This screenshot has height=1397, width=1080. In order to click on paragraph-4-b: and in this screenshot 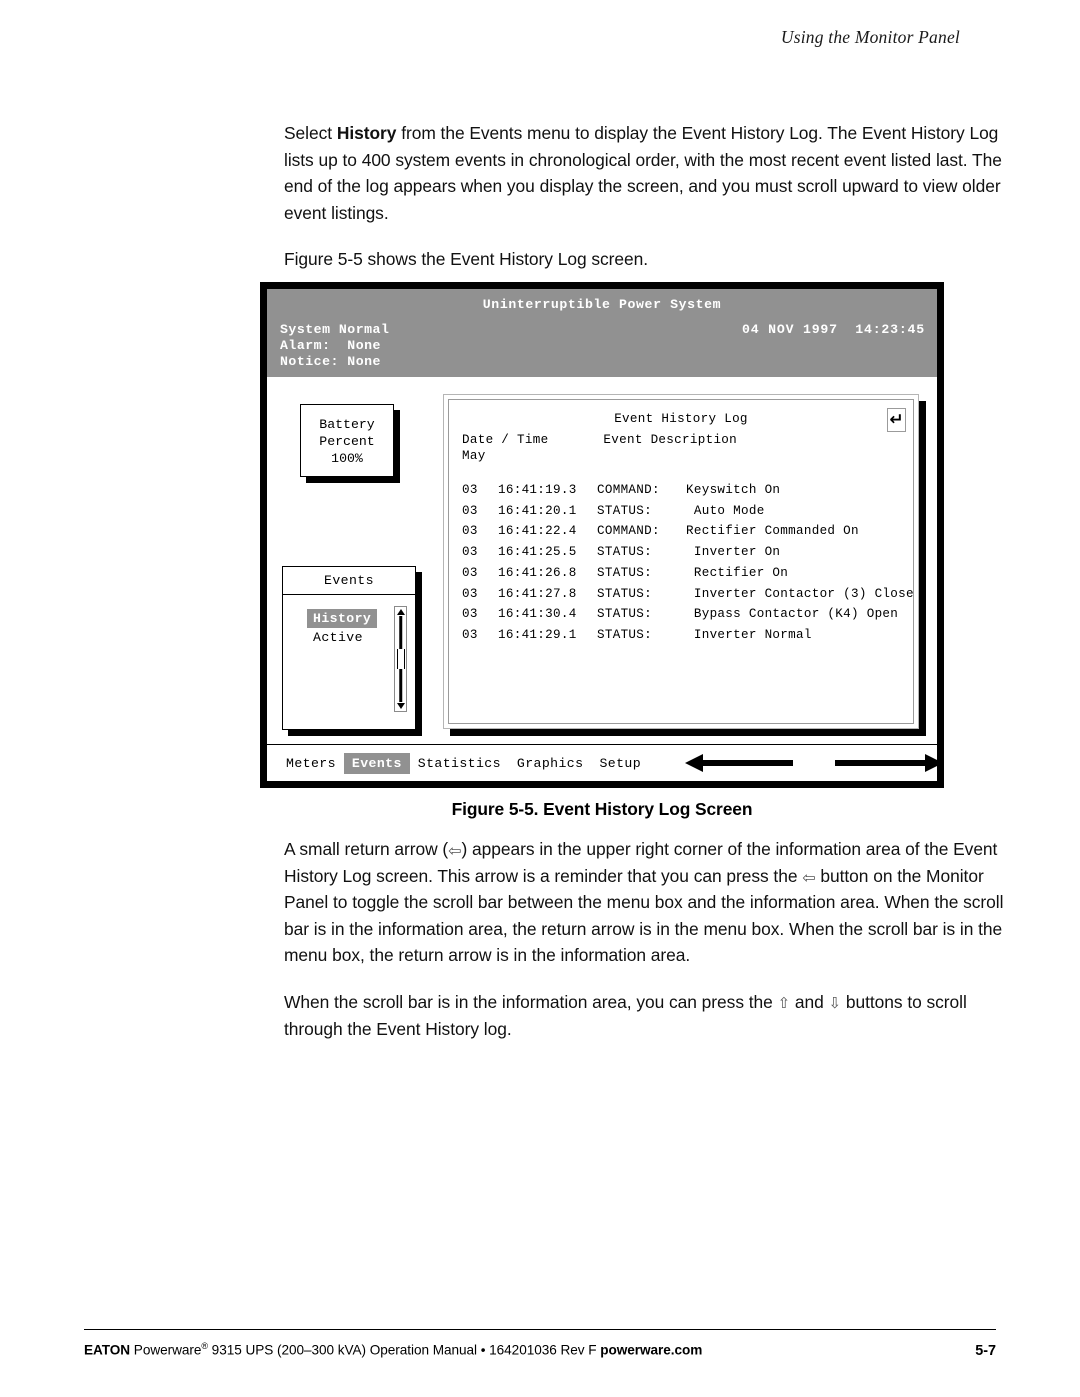, I will do `click(809, 1001)`.